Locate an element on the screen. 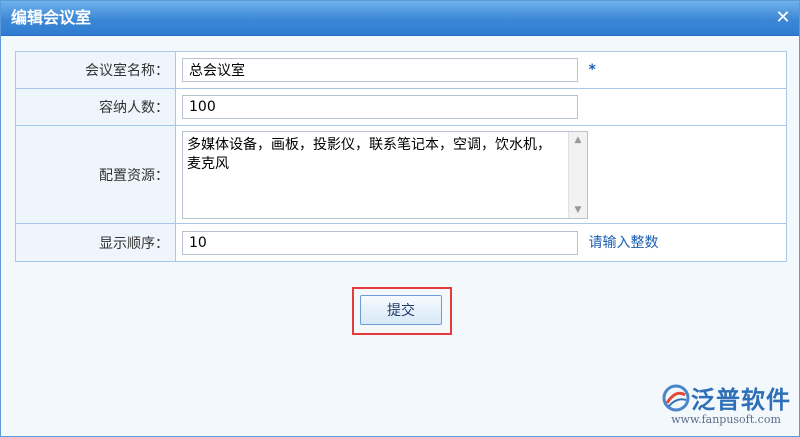  capacity-input is located at coordinates (380, 107).